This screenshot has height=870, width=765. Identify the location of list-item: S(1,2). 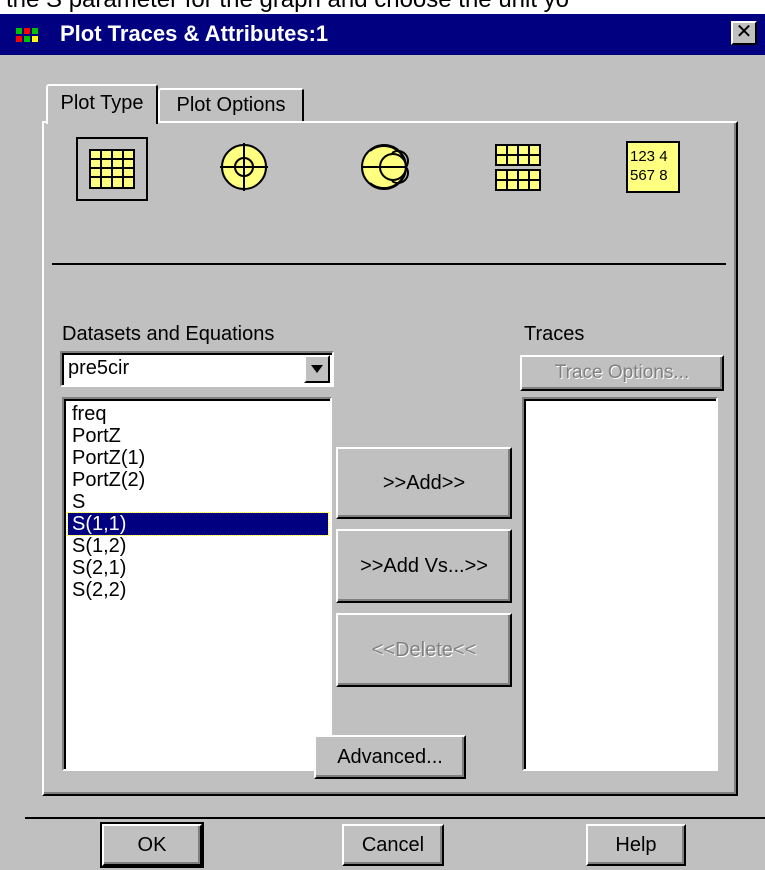
(99, 546).